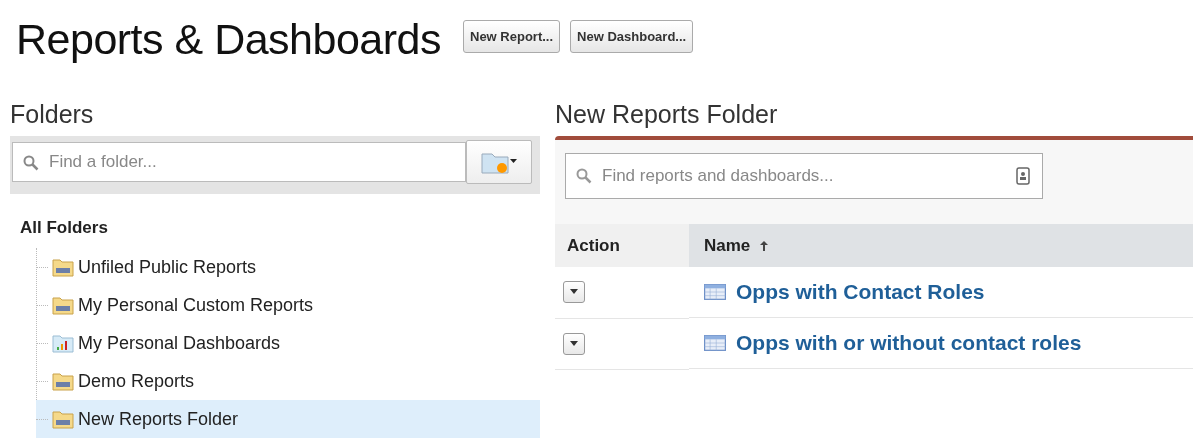 The image size is (1193, 446). What do you see at coordinates (64, 228) in the screenshot?
I see `all-folders-label: All Folders` at bounding box center [64, 228].